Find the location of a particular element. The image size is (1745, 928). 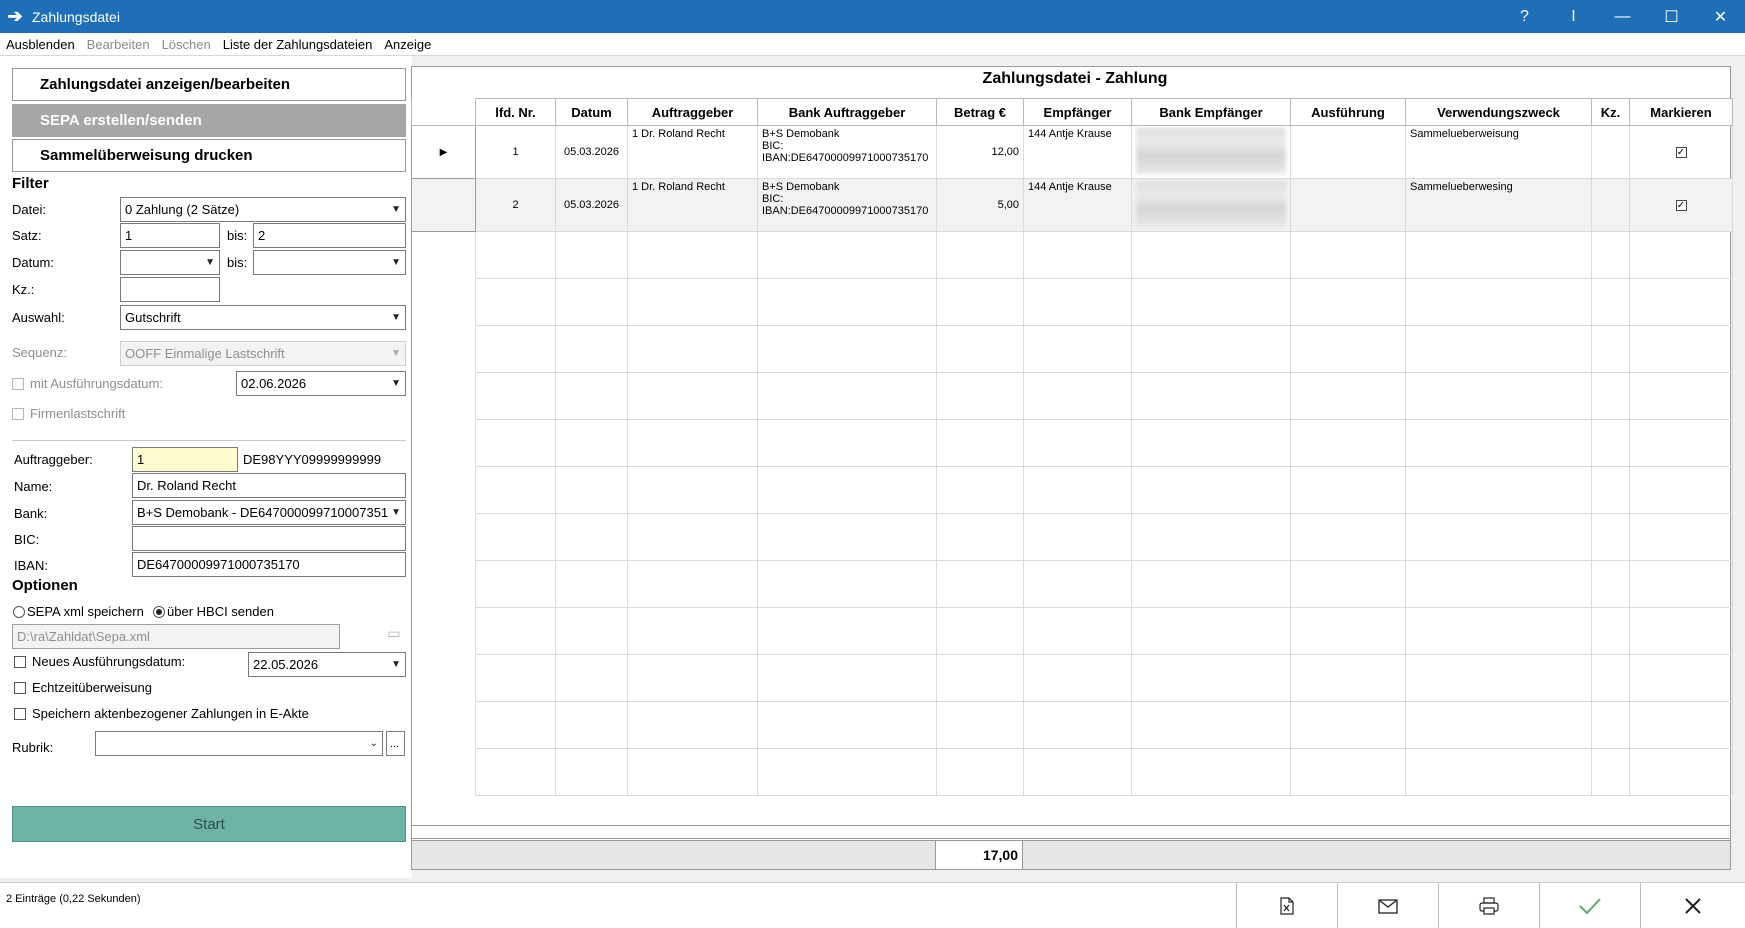

confirm-button is located at coordinates (1589, 905).